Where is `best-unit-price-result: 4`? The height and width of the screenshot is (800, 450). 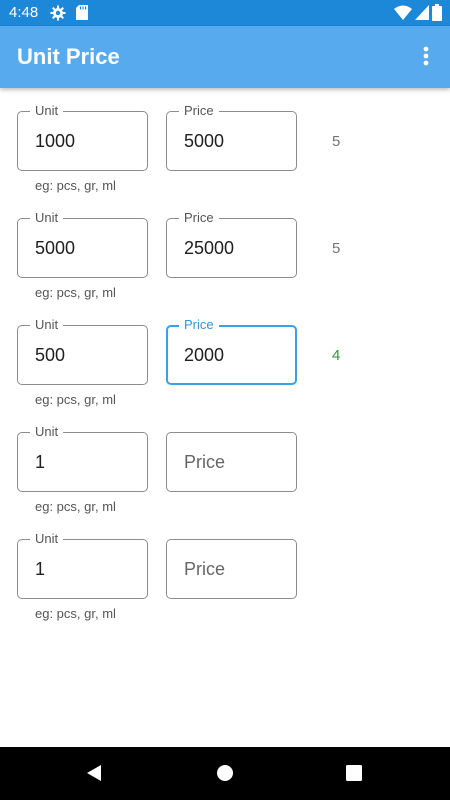 best-unit-price-result: 4 is located at coordinates (336, 355).